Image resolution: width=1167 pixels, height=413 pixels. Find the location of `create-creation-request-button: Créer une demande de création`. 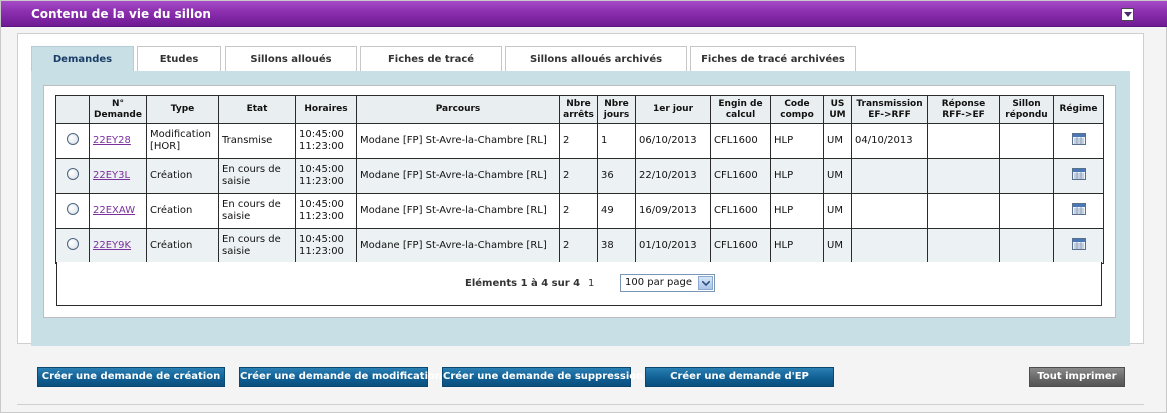

create-creation-request-button: Créer une demande de création is located at coordinates (131, 377).